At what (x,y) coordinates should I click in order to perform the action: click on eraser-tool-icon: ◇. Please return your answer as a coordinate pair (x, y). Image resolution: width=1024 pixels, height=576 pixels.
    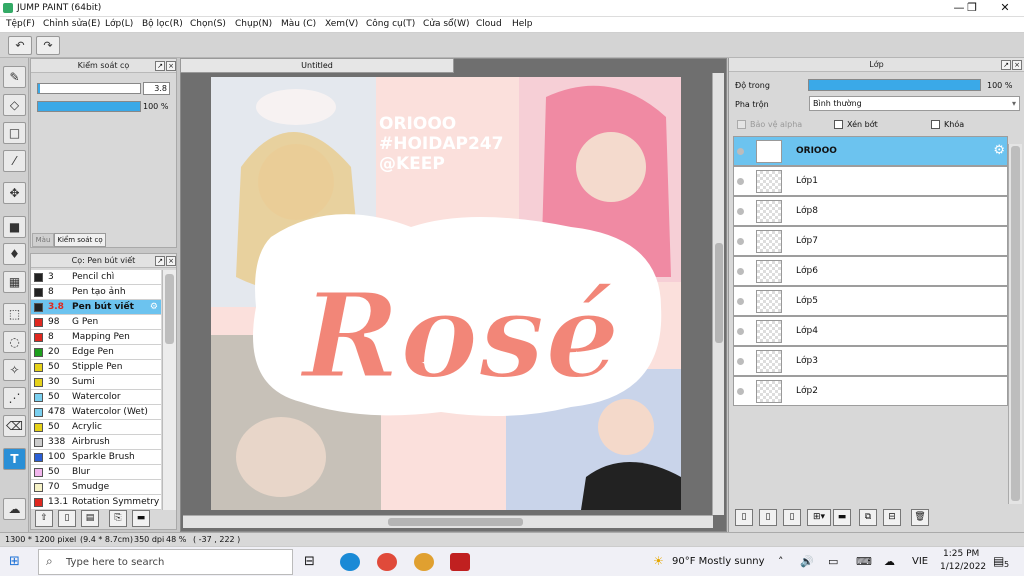
    Looking at the image, I should click on (14, 105).